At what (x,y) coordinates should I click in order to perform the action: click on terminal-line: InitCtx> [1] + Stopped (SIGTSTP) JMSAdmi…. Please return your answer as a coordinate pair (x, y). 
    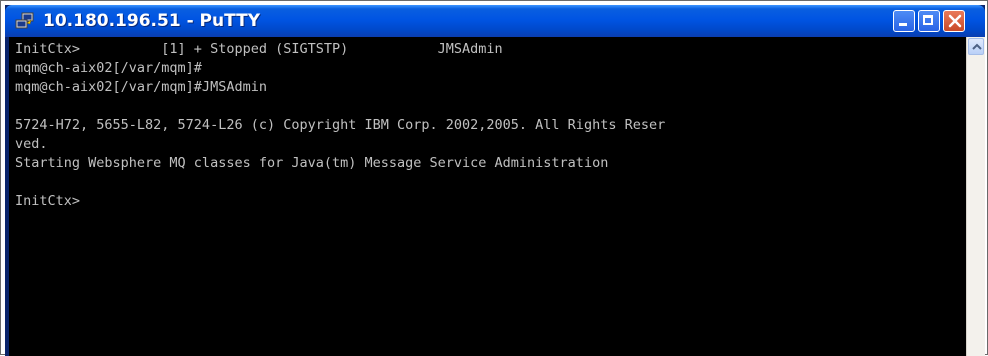
    Looking at the image, I should click on (259, 49).